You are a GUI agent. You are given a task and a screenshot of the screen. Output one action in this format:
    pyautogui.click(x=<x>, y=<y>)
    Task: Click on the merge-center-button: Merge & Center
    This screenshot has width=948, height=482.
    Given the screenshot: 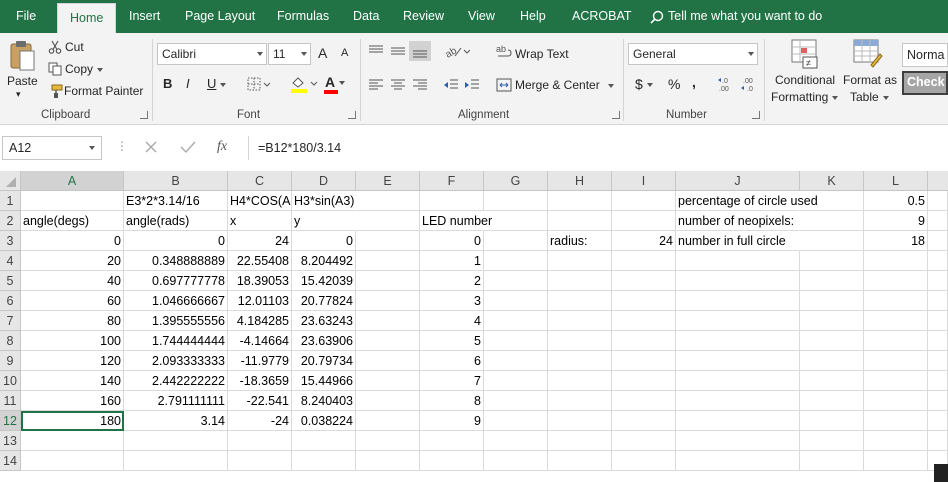 What is the action you would take?
    pyautogui.click(x=564, y=85)
    